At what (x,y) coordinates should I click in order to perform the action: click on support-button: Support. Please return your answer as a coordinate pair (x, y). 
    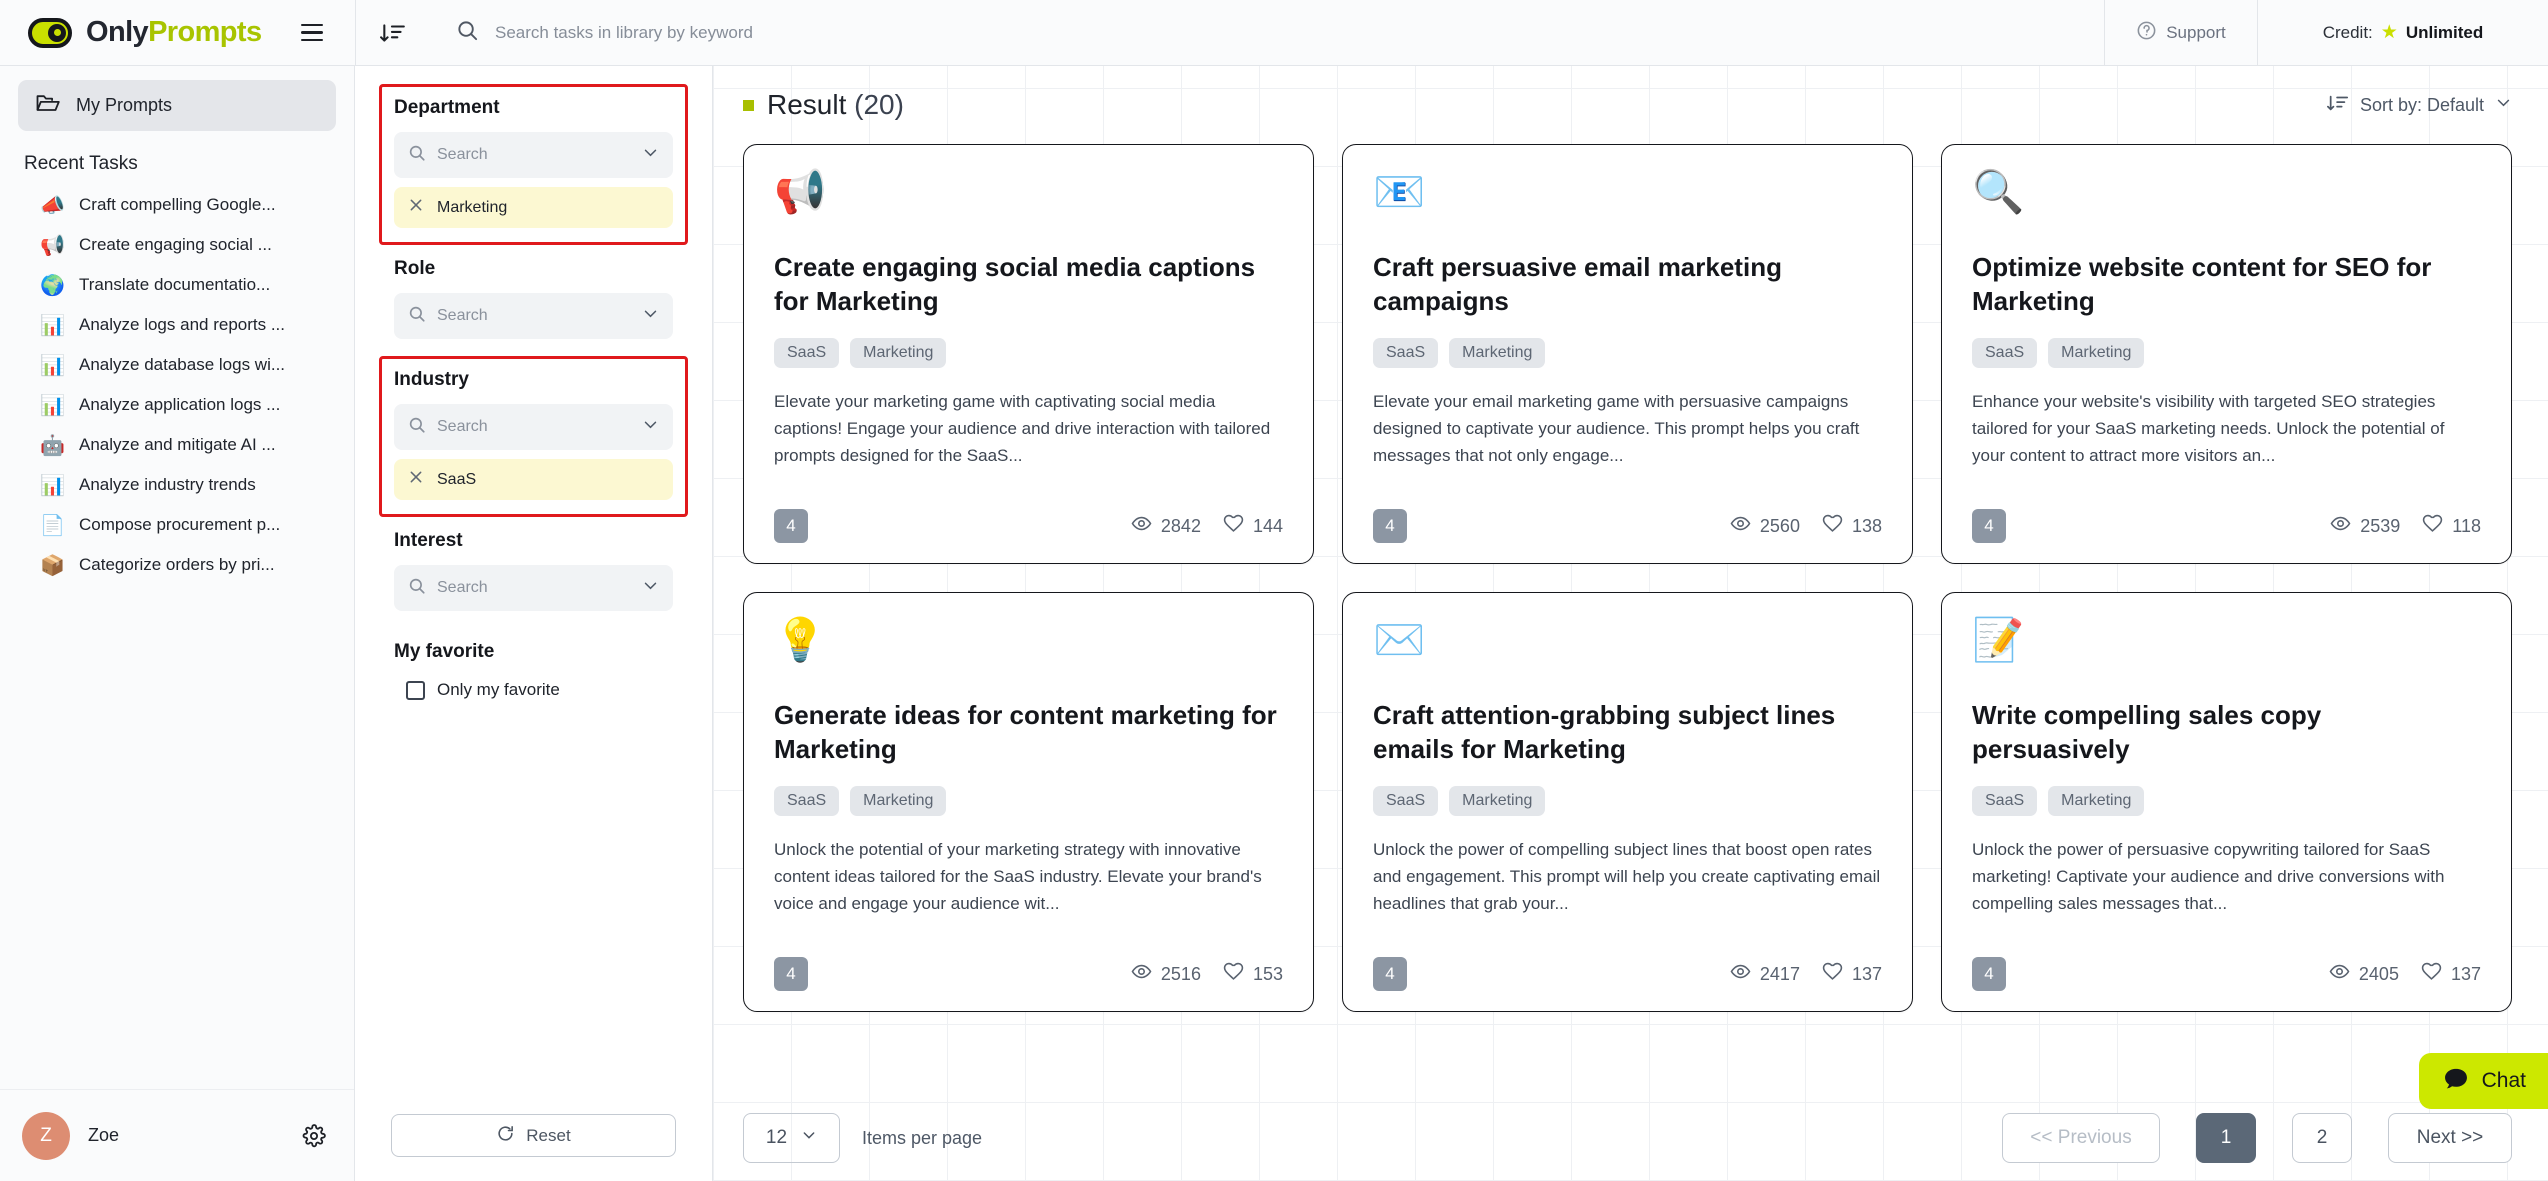
    Looking at the image, I should click on (2181, 32).